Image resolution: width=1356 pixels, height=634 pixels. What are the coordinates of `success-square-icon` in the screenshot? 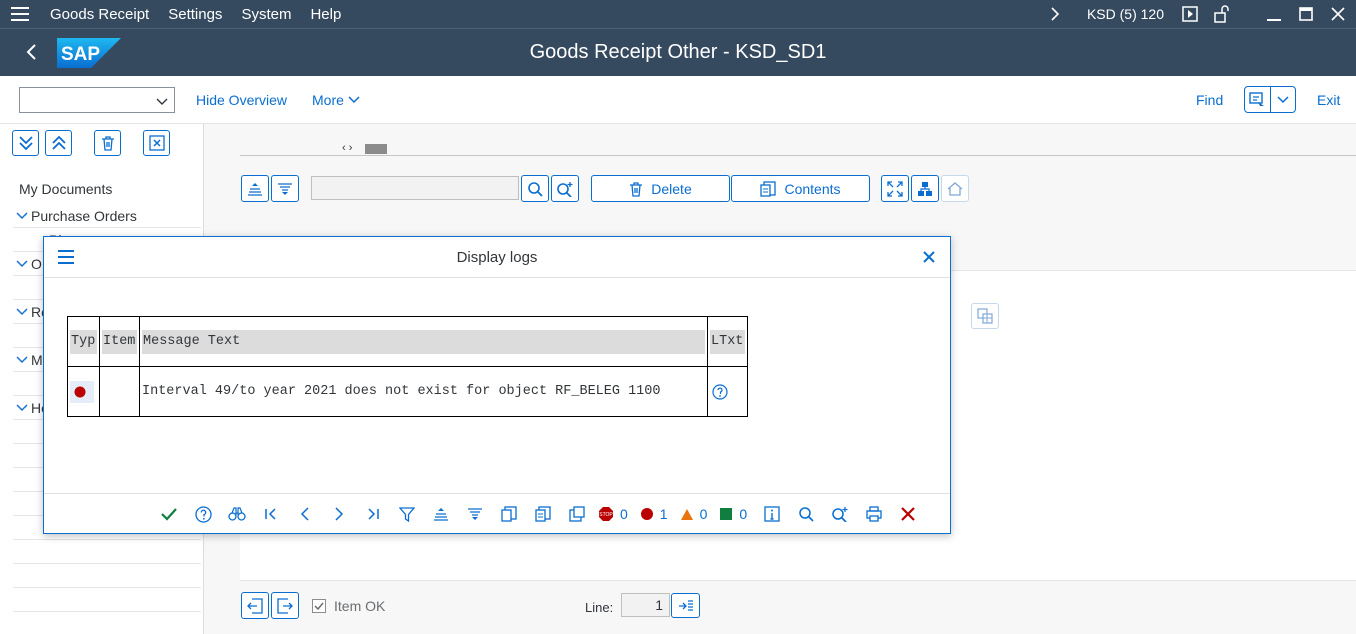 It's located at (726, 514).